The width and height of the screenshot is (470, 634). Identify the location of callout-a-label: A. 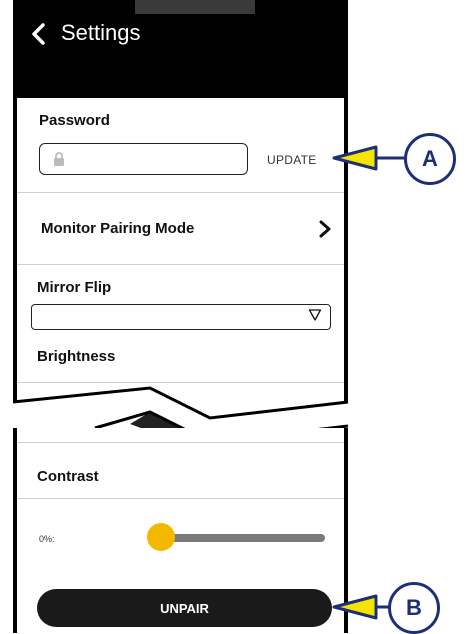
(430, 159).